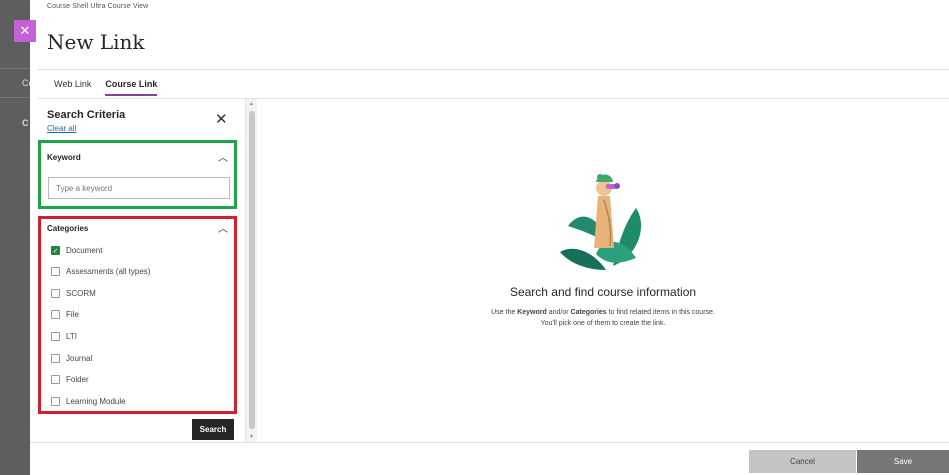  I want to click on category-label: Folder, so click(77, 379).